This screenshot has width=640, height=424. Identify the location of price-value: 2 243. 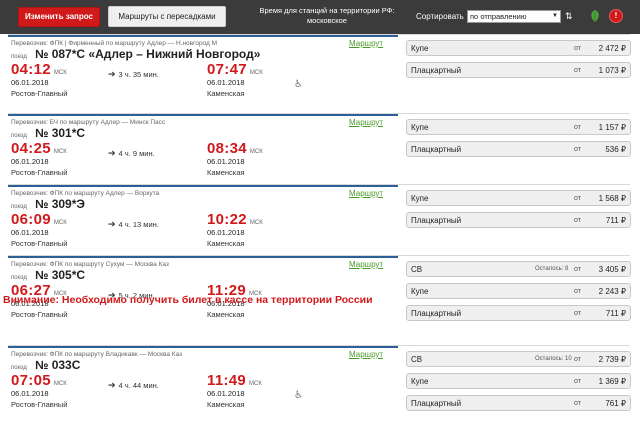
(608, 291).